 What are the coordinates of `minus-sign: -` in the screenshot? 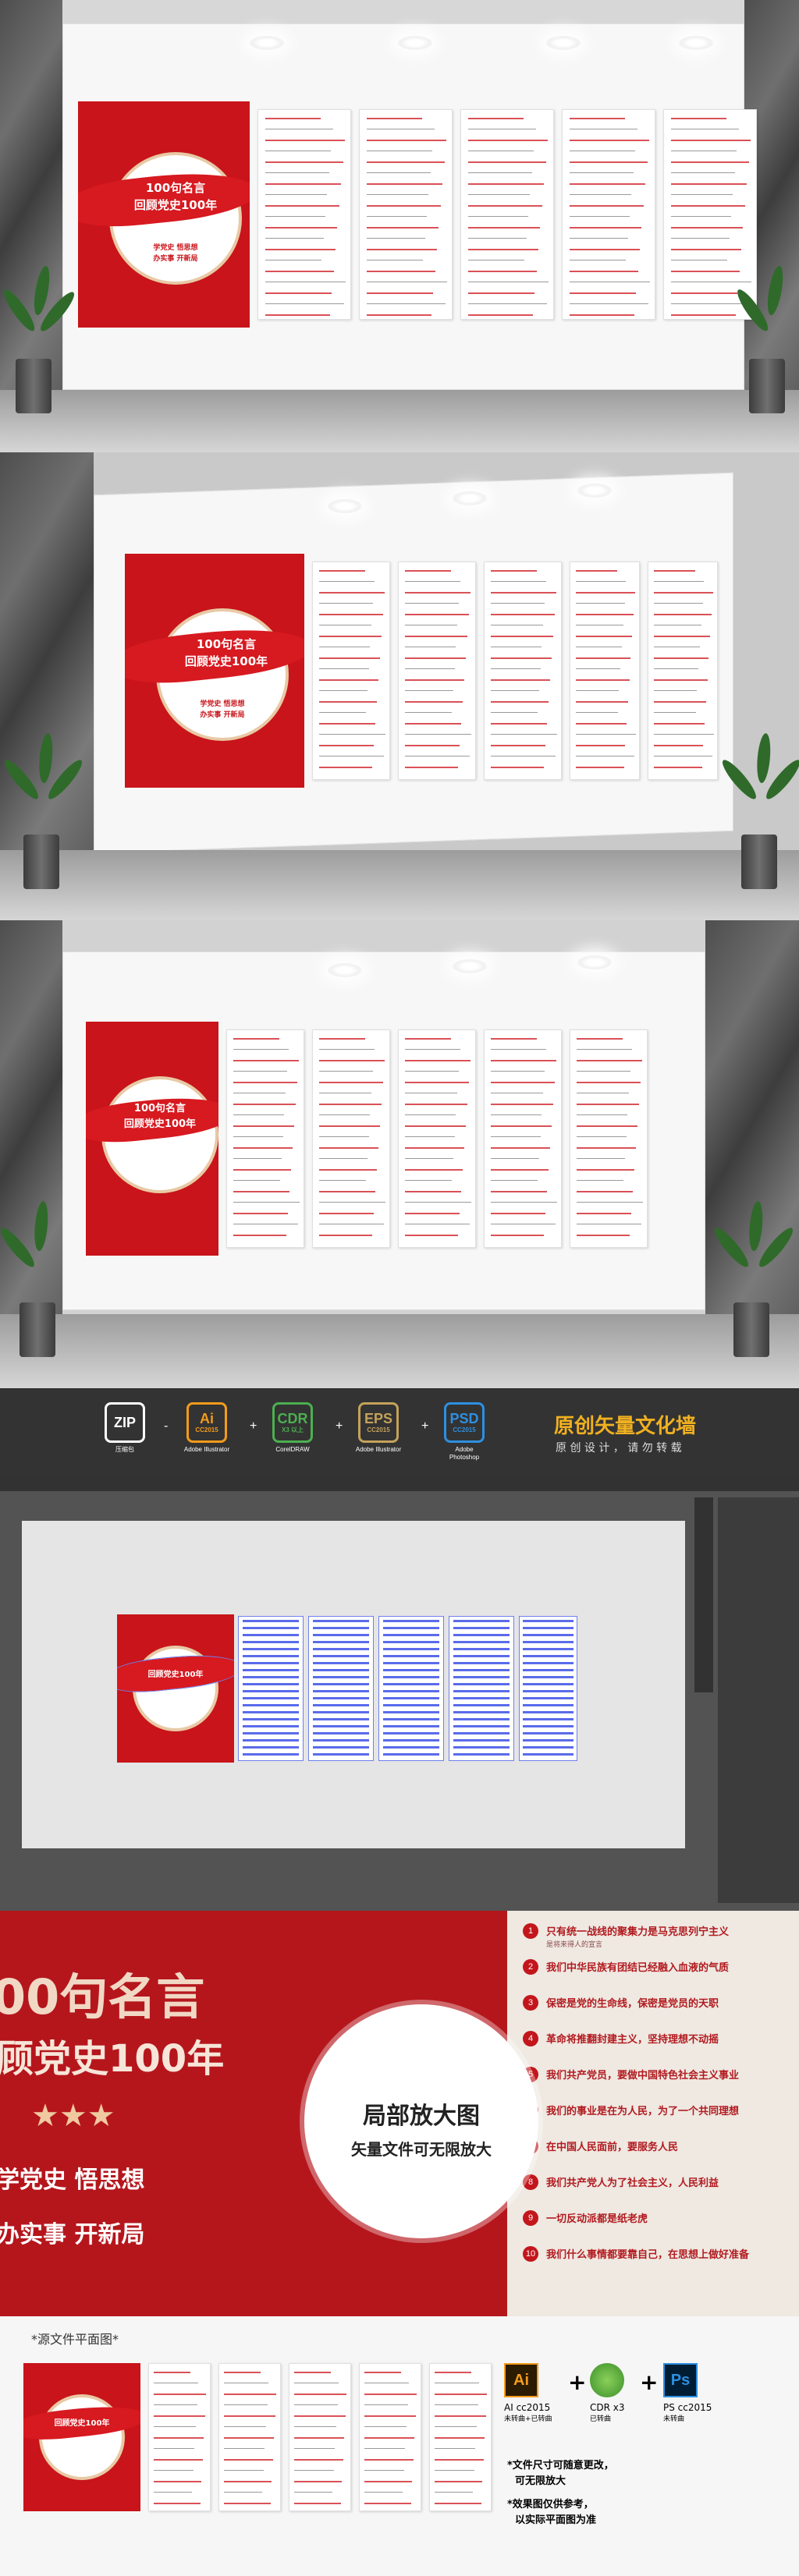 It's located at (166, 1426).